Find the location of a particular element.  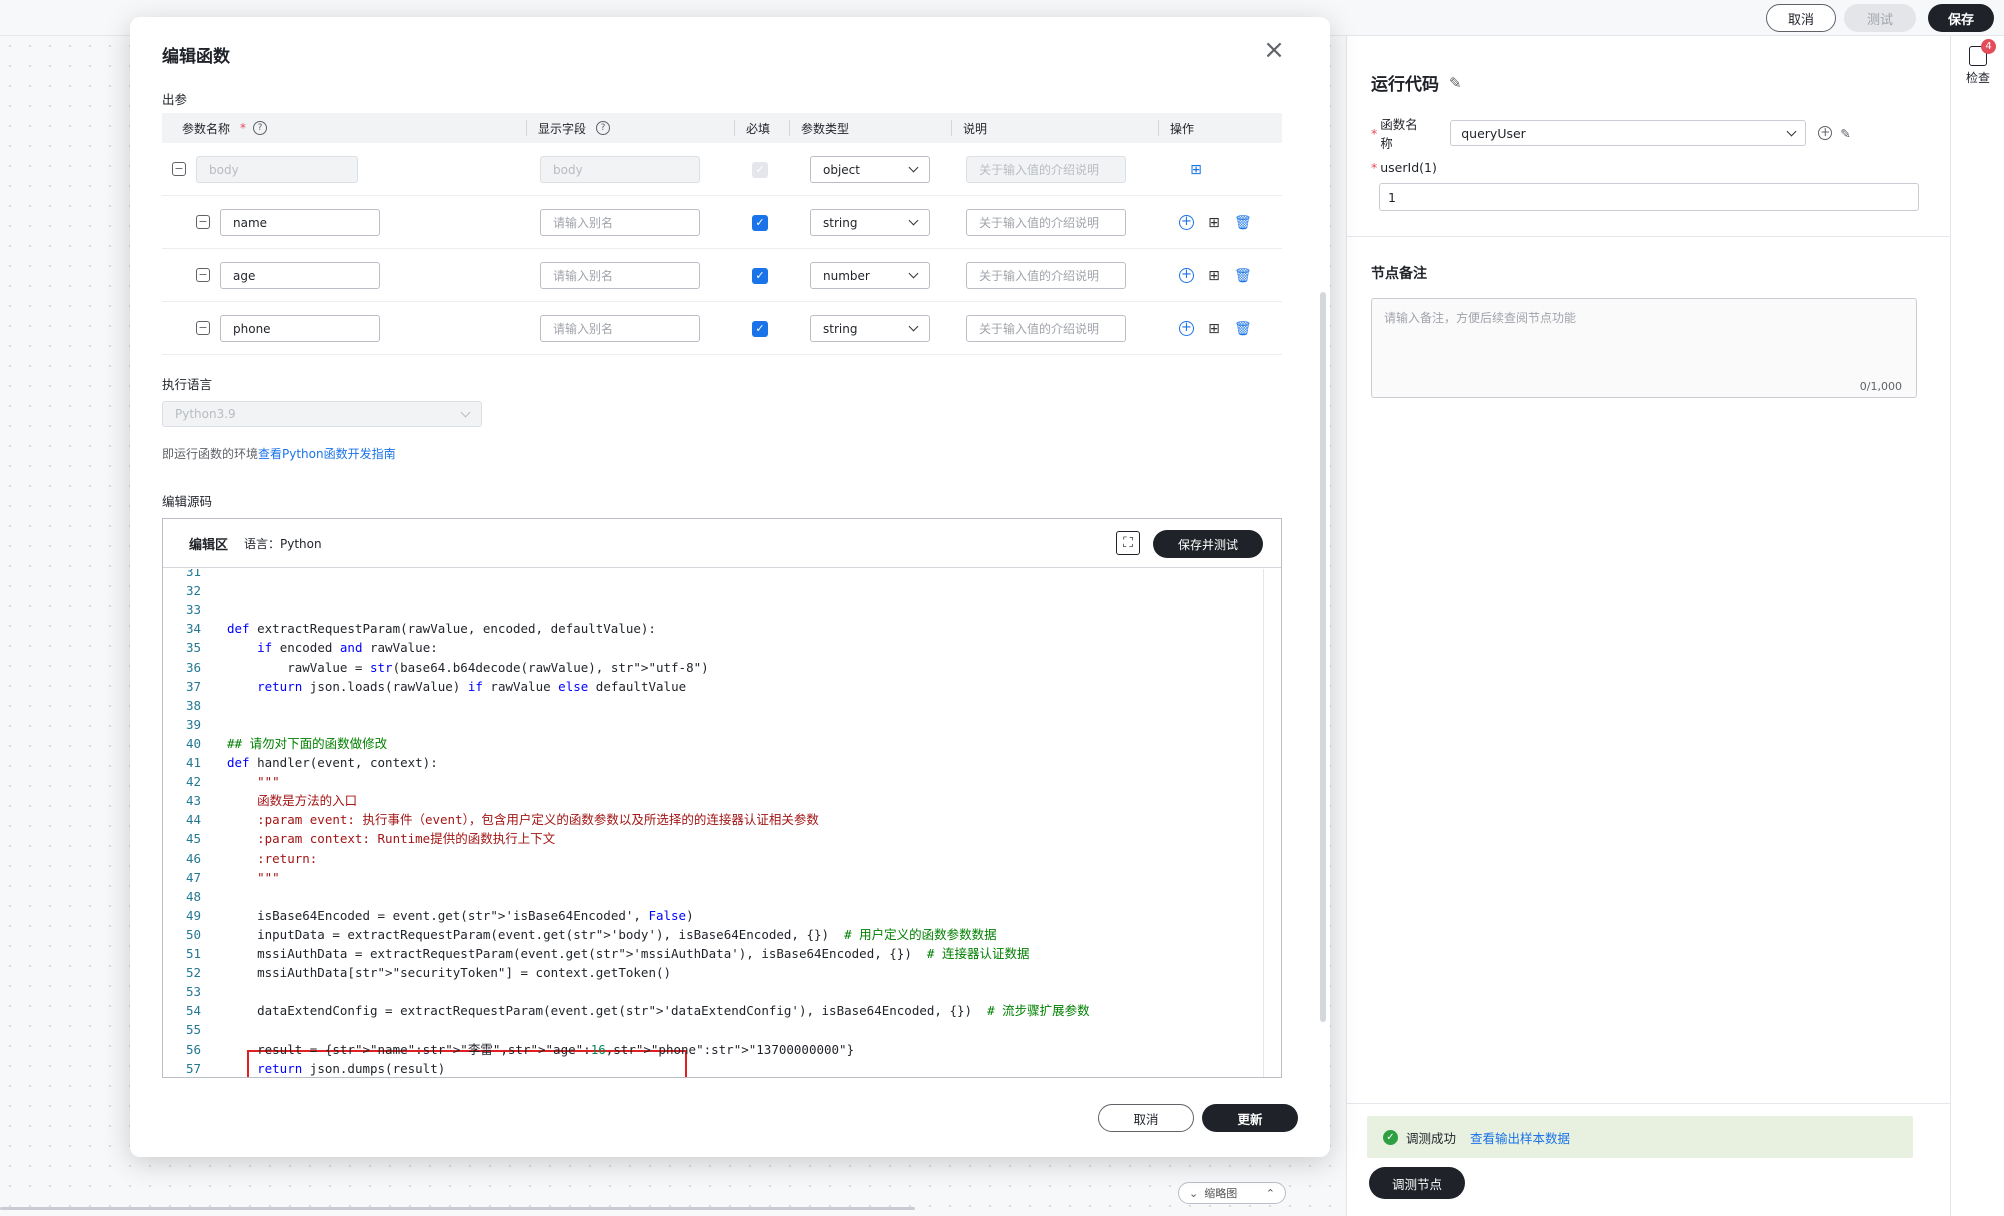

node-note-textarea: 请输入备注，方便后续查阅节点功能 0/1,000 is located at coordinates (1644, 348).